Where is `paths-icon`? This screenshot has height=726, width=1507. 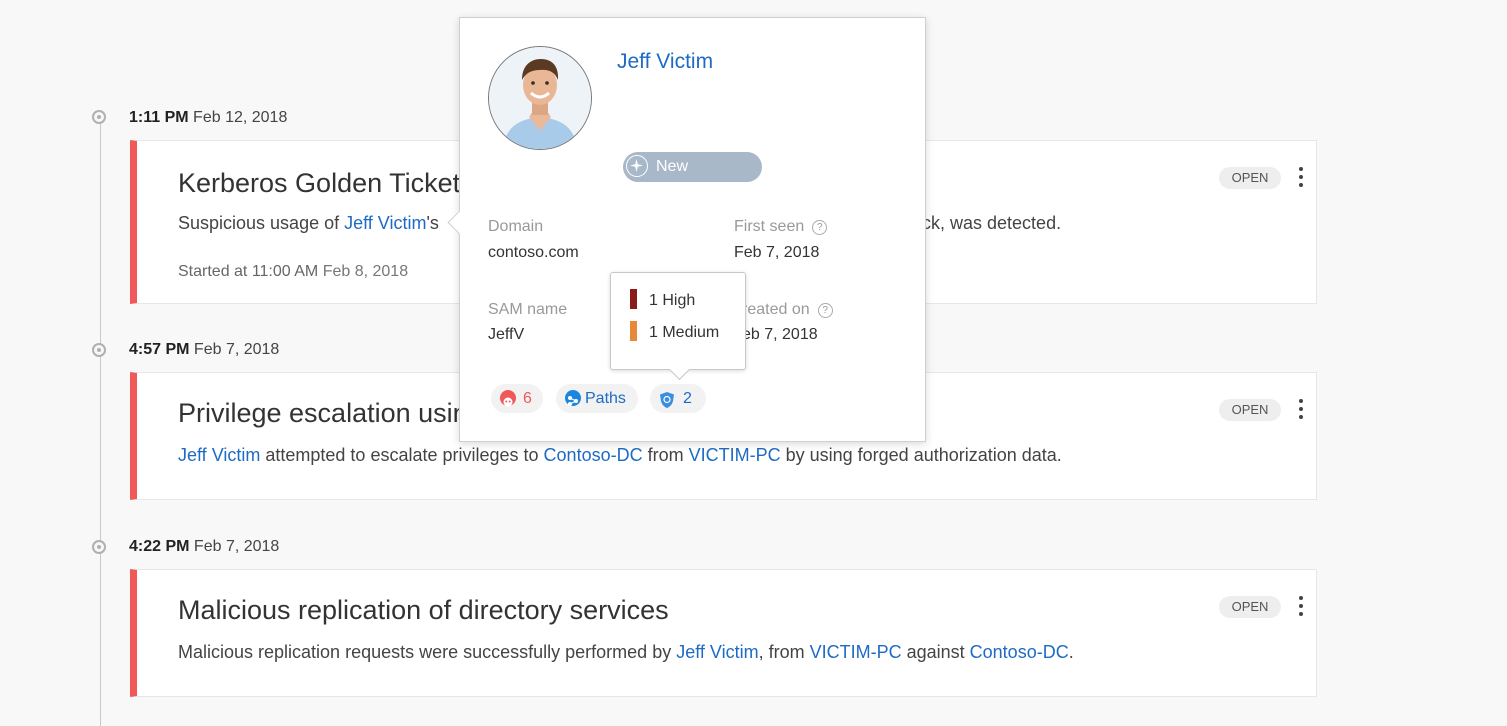
paths-icon is located at coordinates (573, 398).